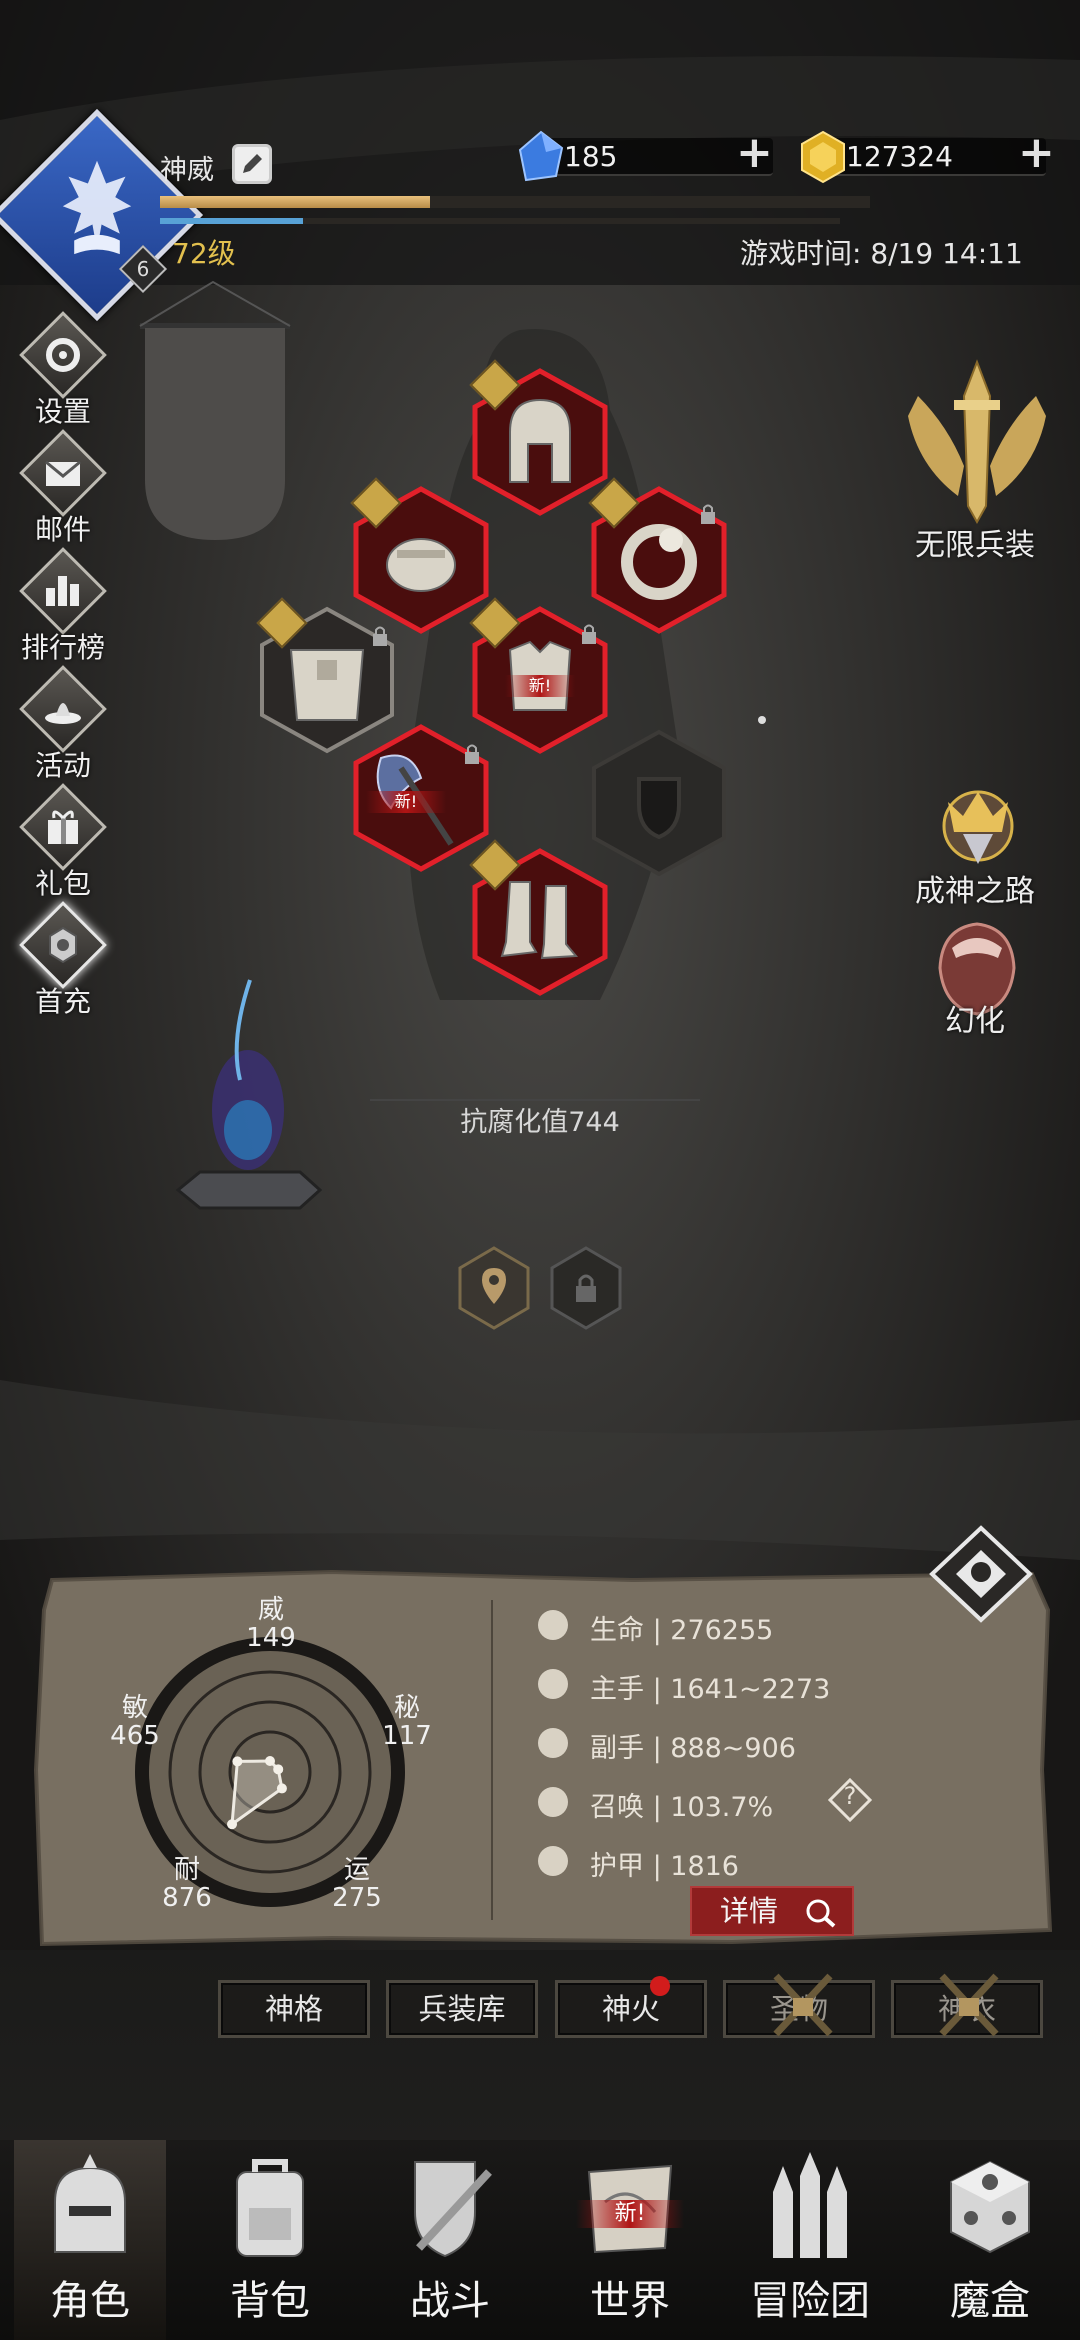  I want to click on armor-icon, so click(553, 1861).